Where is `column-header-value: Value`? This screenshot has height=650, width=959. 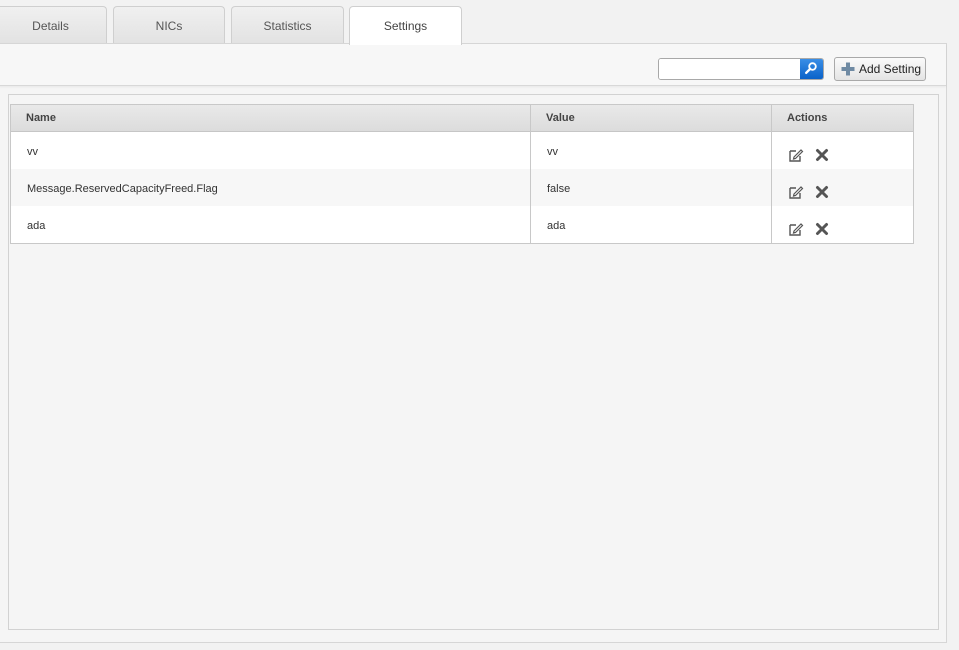
column-header-value: Value is located at coordinates (651, 118).